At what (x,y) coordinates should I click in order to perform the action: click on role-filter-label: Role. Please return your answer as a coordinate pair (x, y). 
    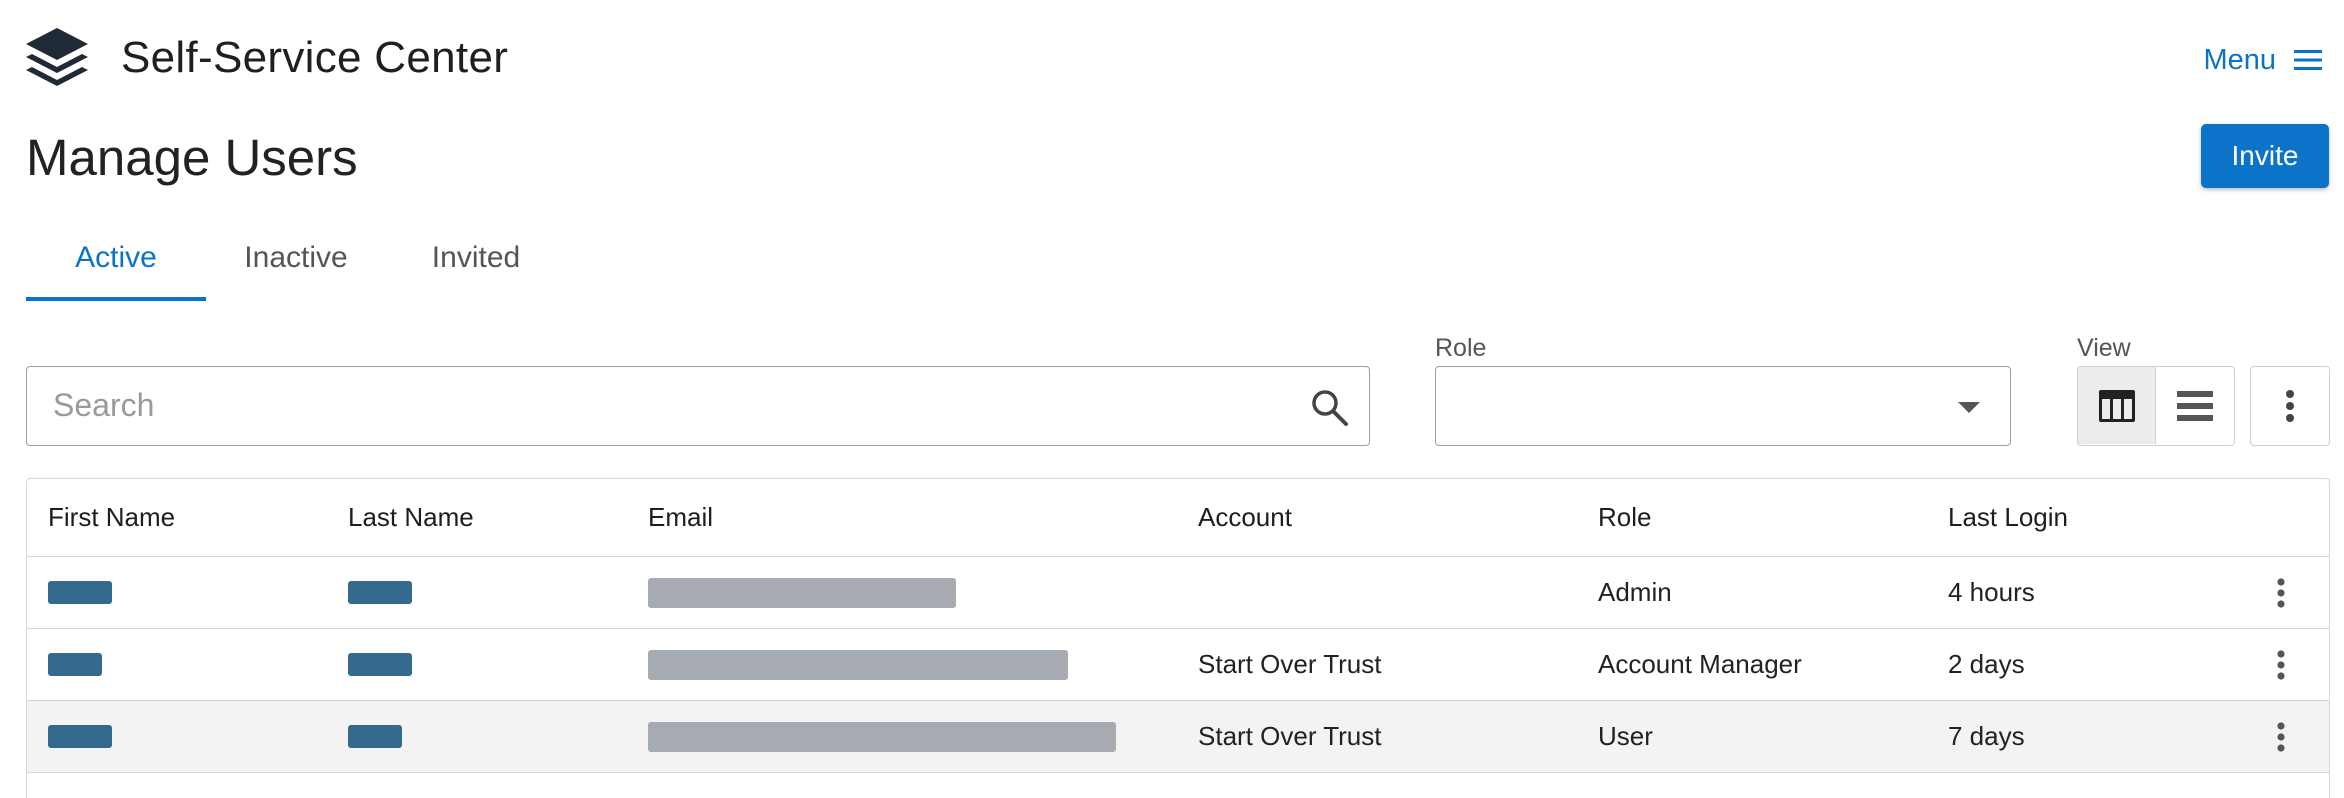
    Looking at the image, I should click on (1461, 348).